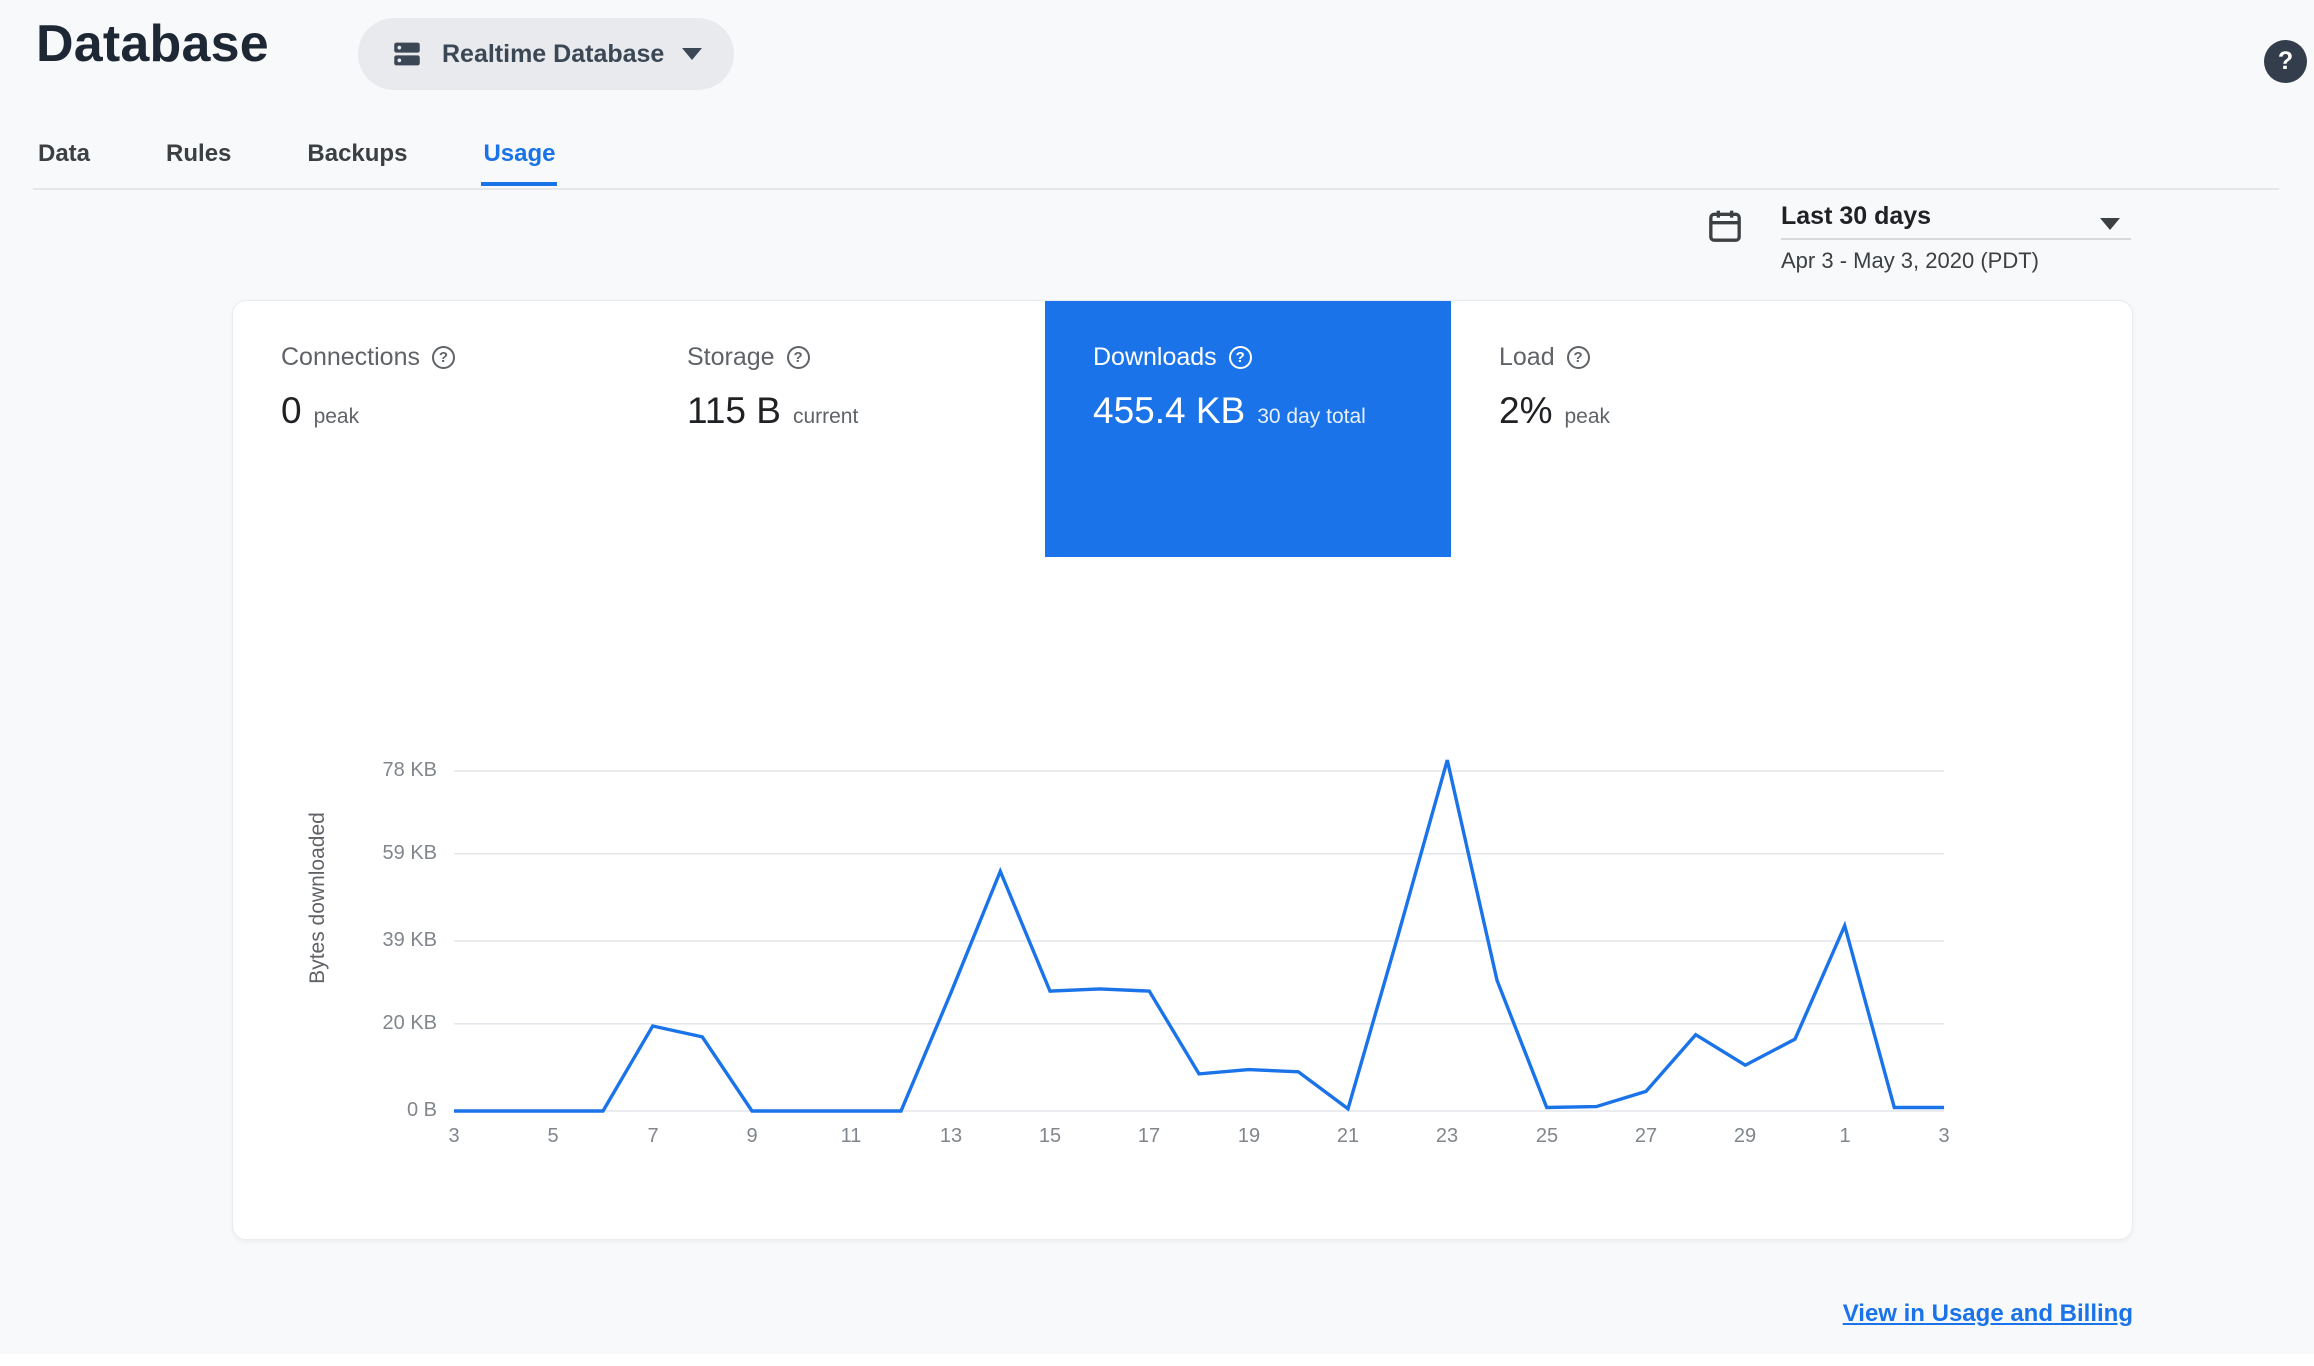  I want to click on metric-value: 0, so click(291, 410).